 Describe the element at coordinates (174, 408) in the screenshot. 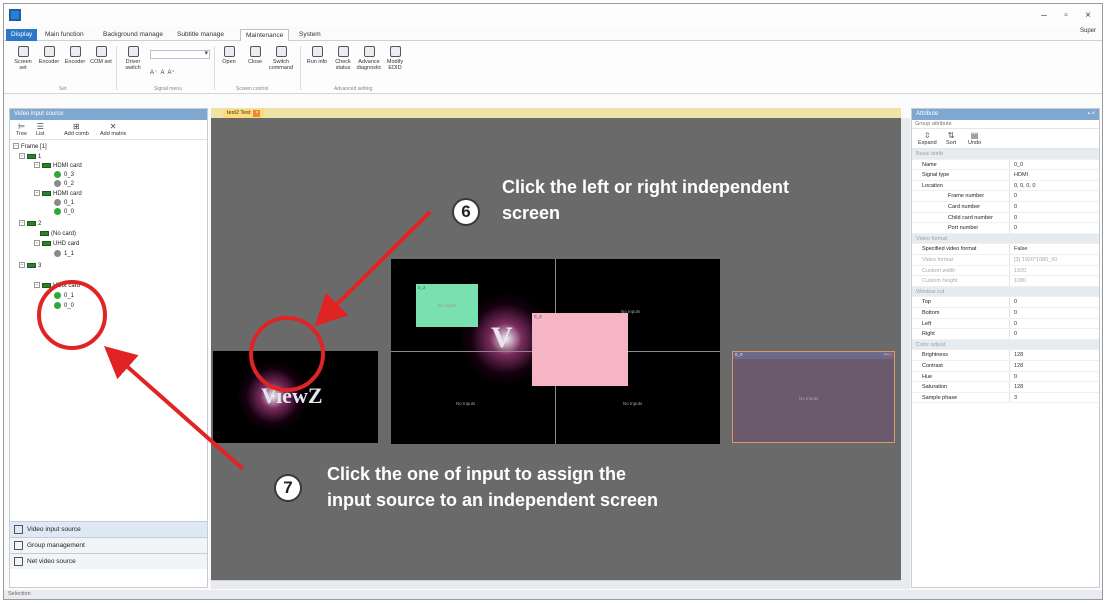

I see `arrow-step7` at that location.